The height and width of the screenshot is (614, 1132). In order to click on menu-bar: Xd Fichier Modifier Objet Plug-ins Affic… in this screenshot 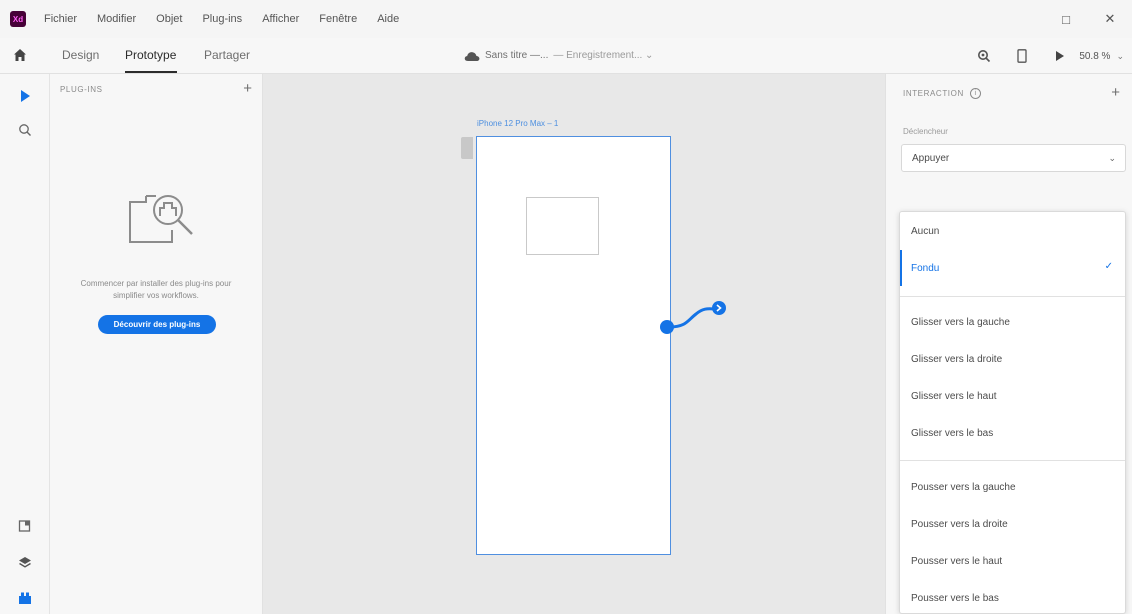, I will do `click(566, 19)`.